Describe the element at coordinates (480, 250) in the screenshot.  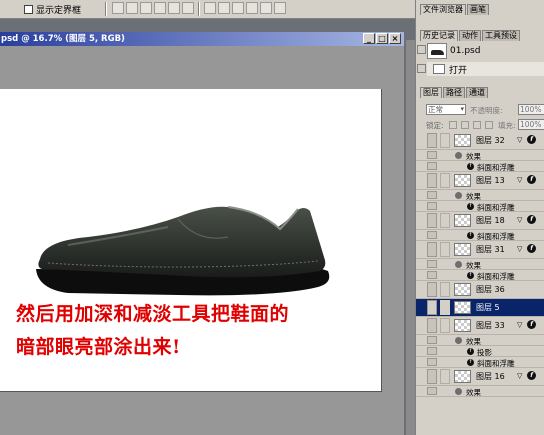
I see `layer-row: 图层 31 ▽ f` at that location.